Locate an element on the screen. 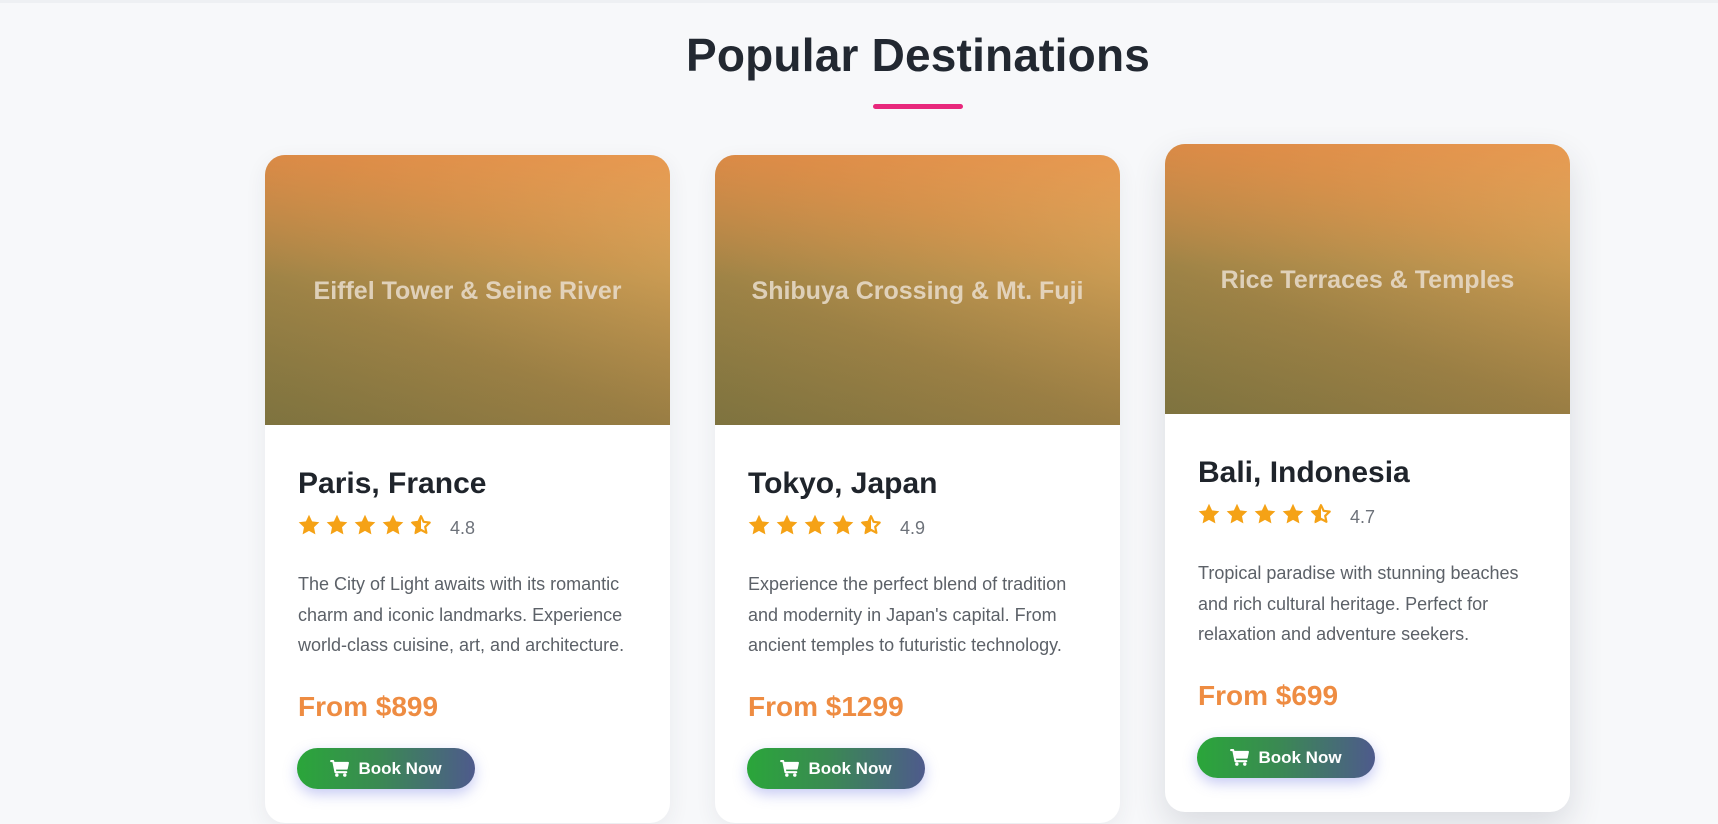 The width and height of the screenshot is (1718, 824). rating: 4.7 is located at coordinates (1286, 514).